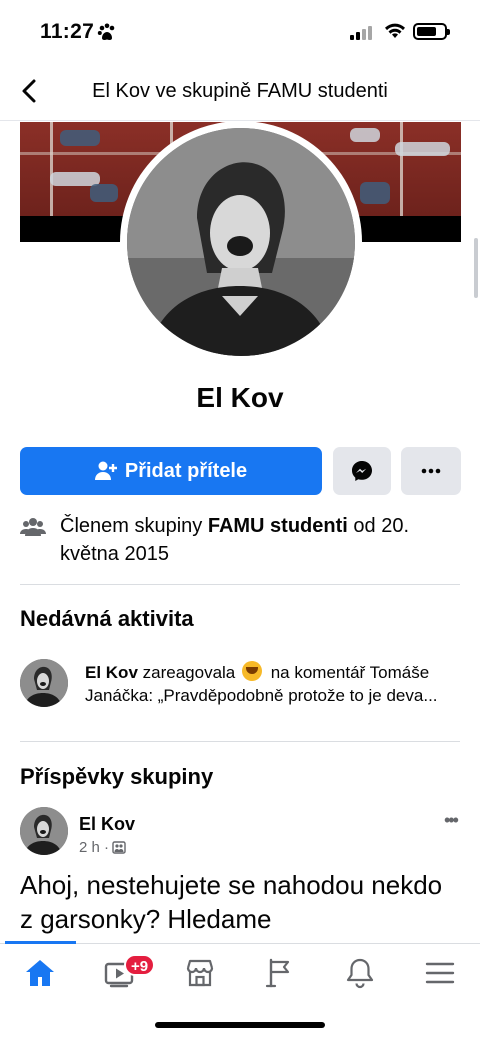  I want to click on haha-reaction-icon, so click(251, 671).